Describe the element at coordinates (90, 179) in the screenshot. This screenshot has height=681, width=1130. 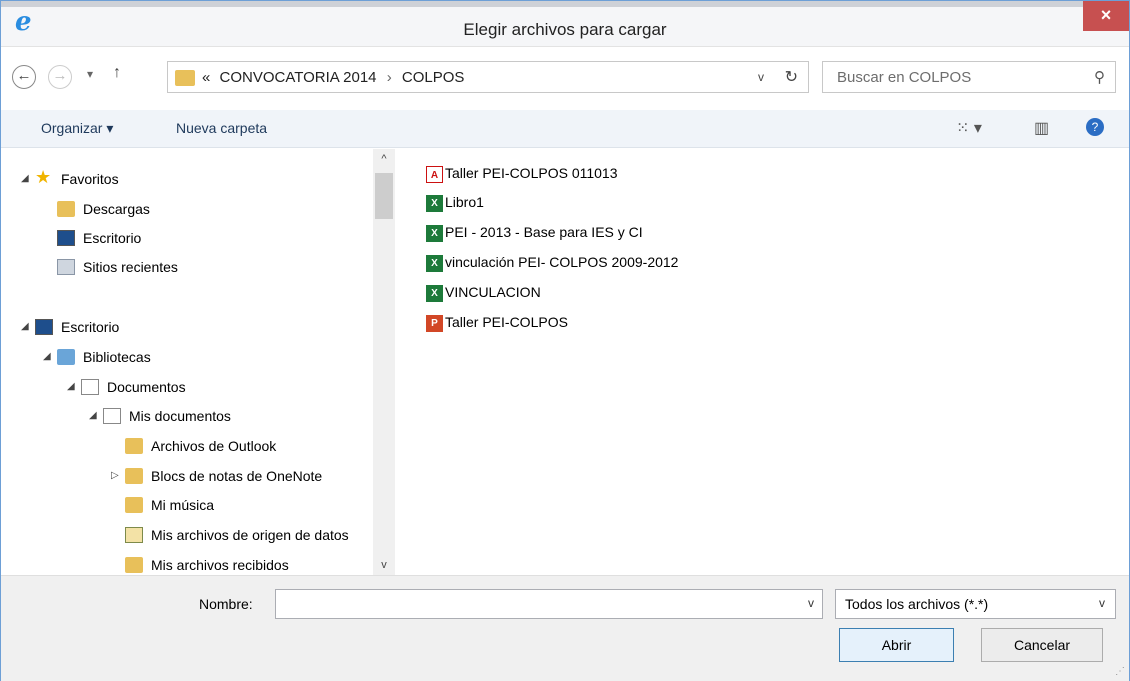
I see `sidebar-item-label: Favoritos` at that location.